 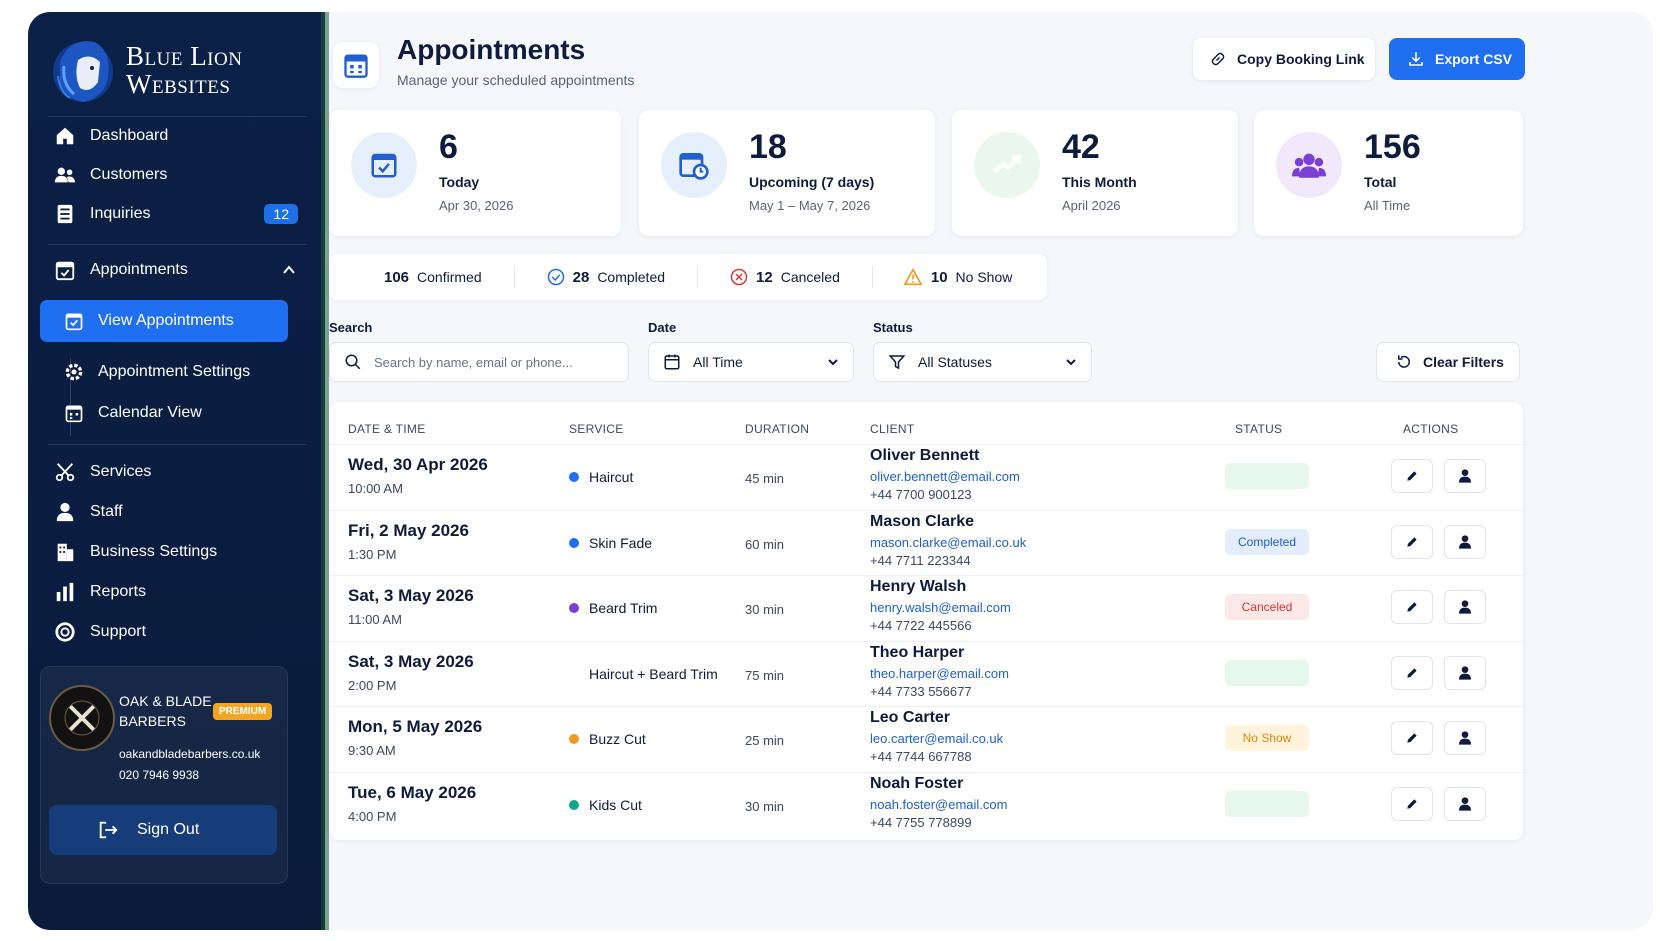 What do you see at coordinates (920, 560) in the screenshot?
I see `client-phone: +44 7711 223344` at bounding box center [920, 560].